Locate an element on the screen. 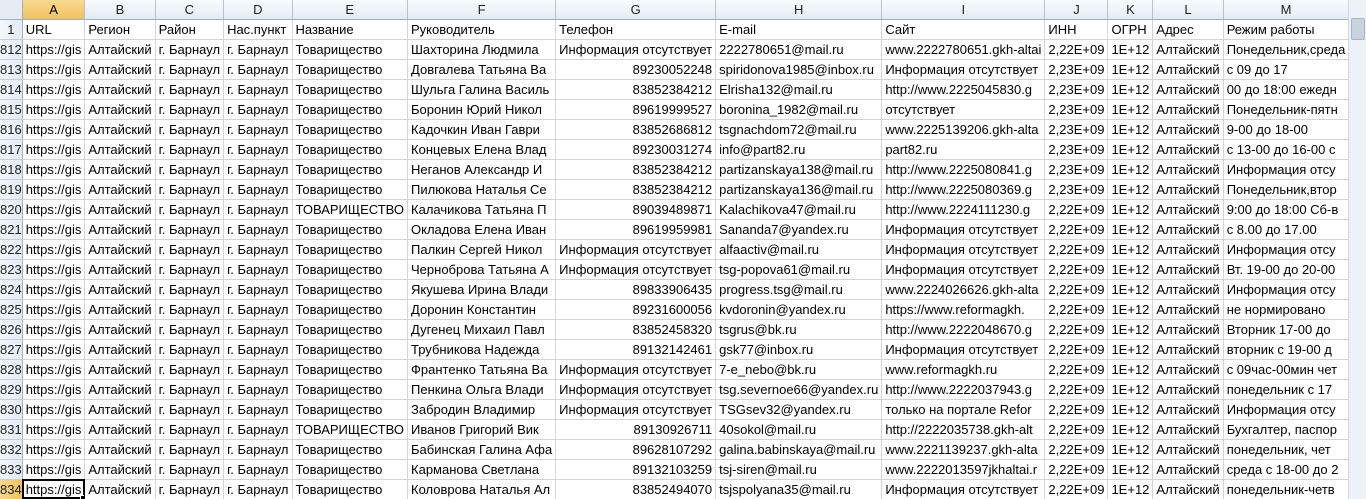 This screenshot has width=1366, height=499. cell-m: с 09час-00мин чет is located at coordinates (1286, 369).